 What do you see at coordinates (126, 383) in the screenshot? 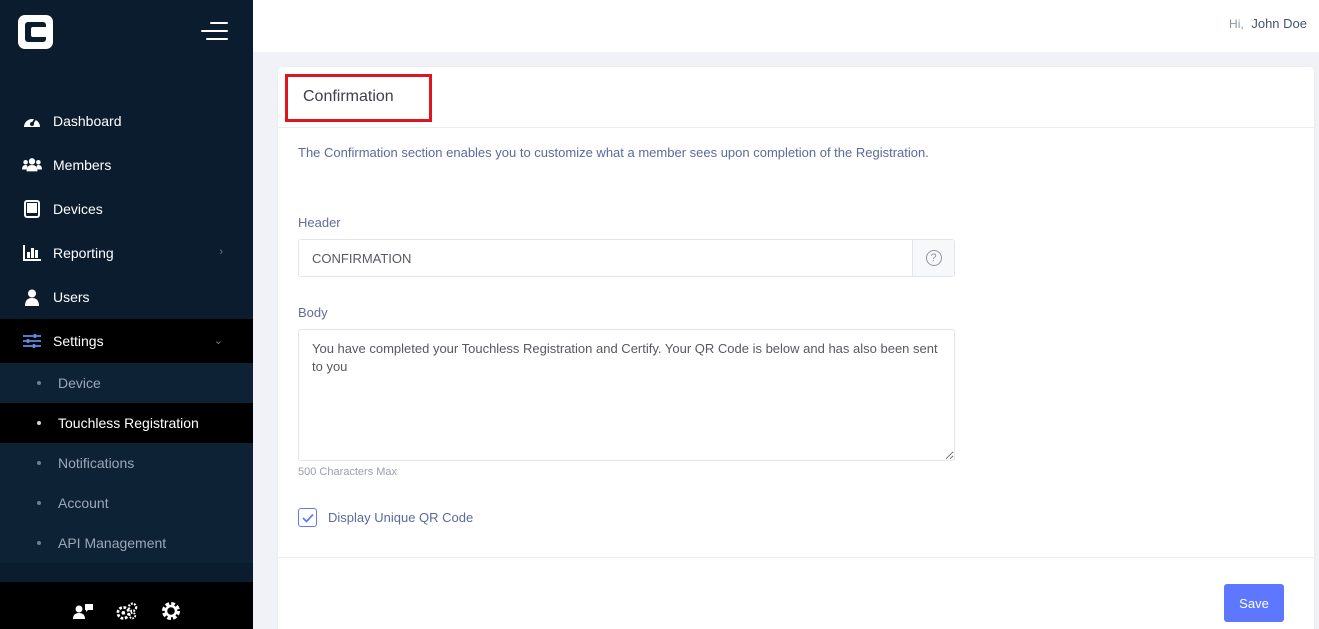
I see `sidebar-subitem-device: Device` at bounding box center [126, 383].